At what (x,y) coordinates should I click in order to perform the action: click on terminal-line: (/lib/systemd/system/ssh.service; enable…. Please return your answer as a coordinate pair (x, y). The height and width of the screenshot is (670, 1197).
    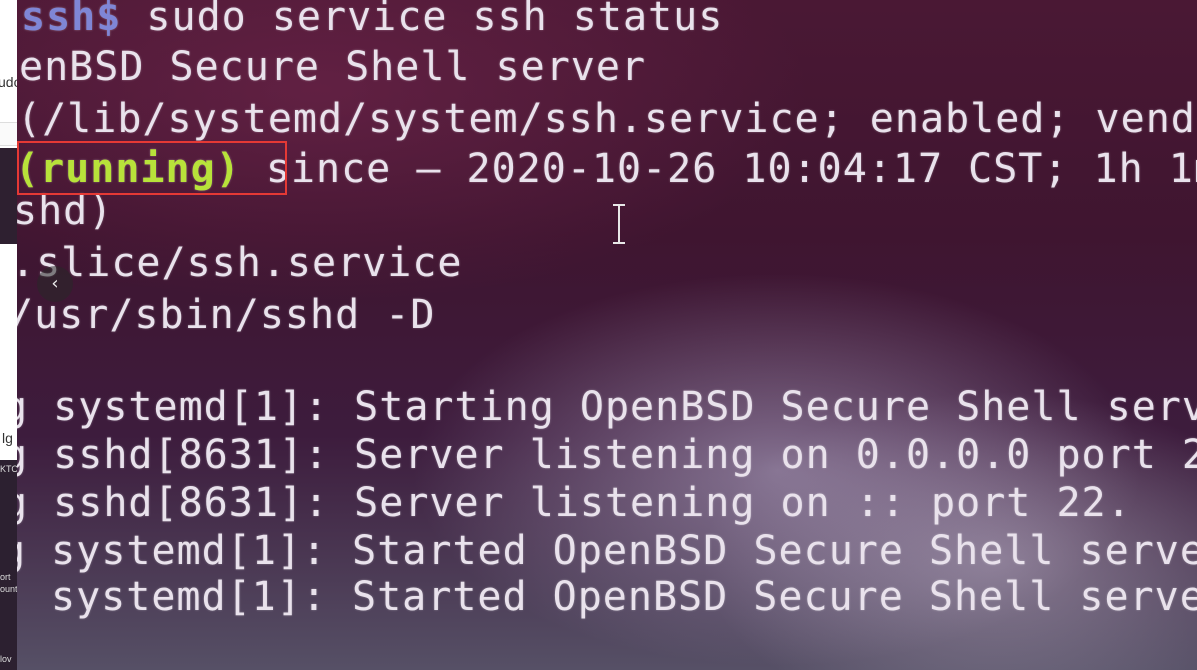
    Looking at the image, I should click on (607, 119).